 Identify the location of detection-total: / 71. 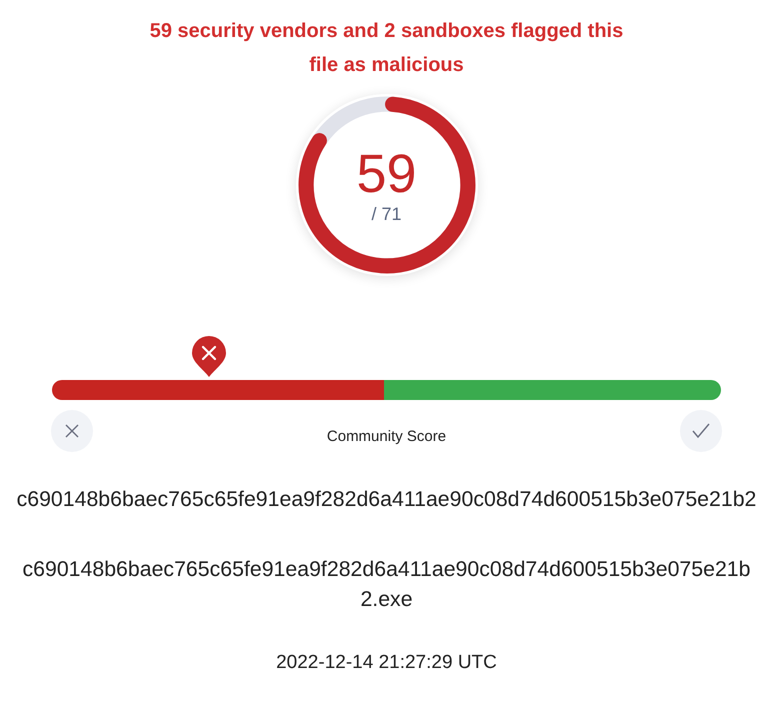
(386, 214).